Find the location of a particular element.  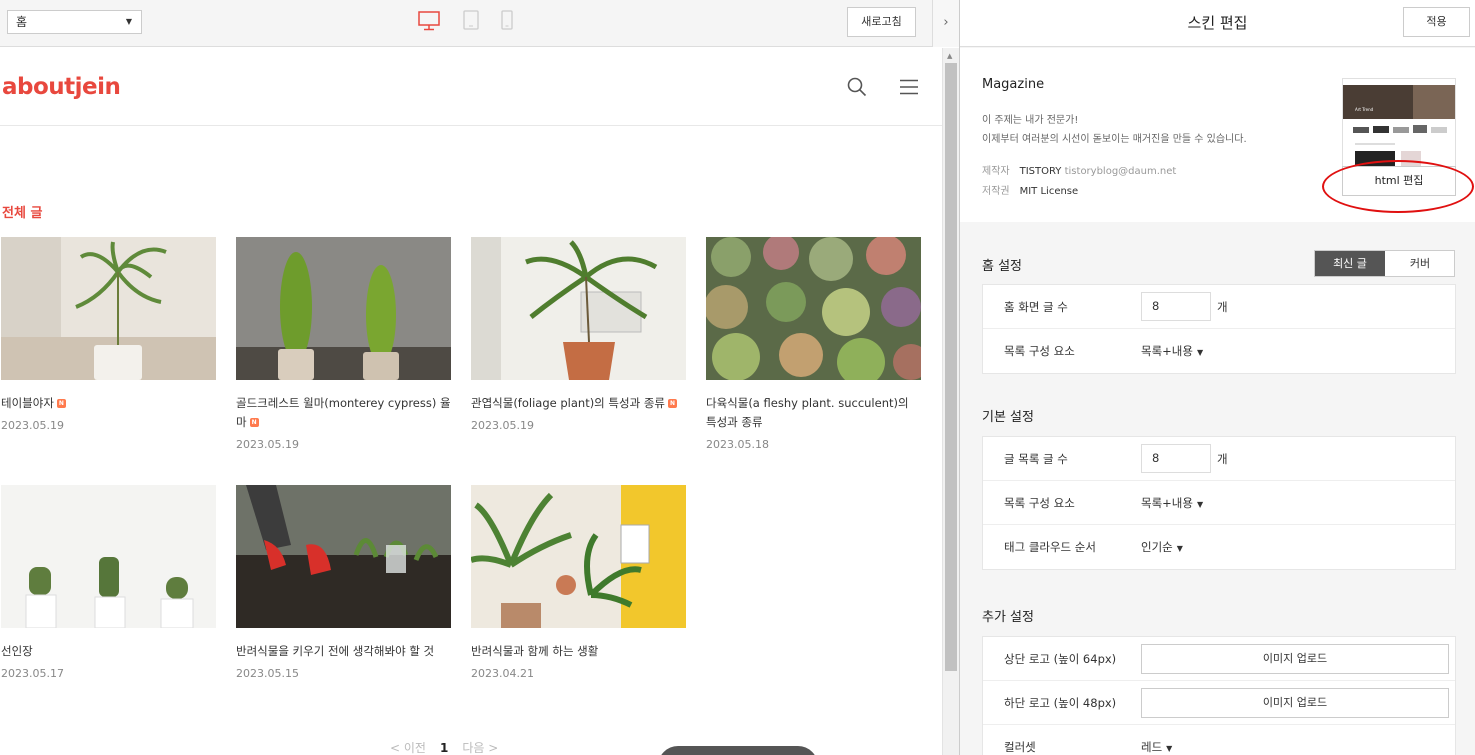

menu-icon is located at coordinates (909, 89).